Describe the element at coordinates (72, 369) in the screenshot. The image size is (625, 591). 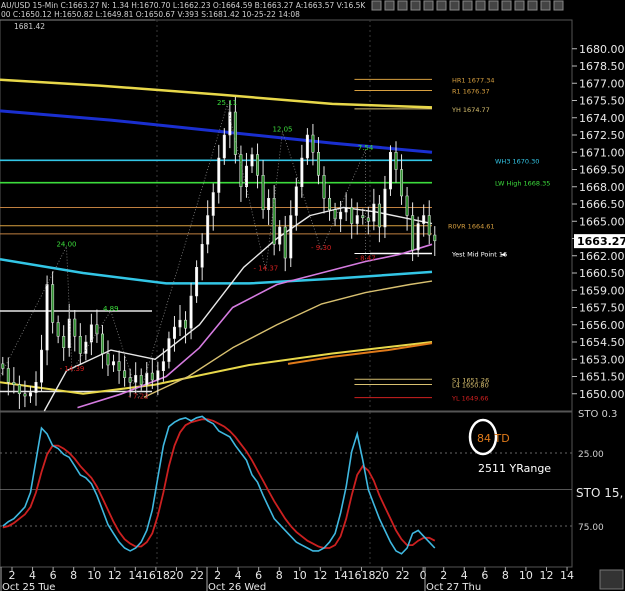
I see `swing-label: - 14.39` at that location.